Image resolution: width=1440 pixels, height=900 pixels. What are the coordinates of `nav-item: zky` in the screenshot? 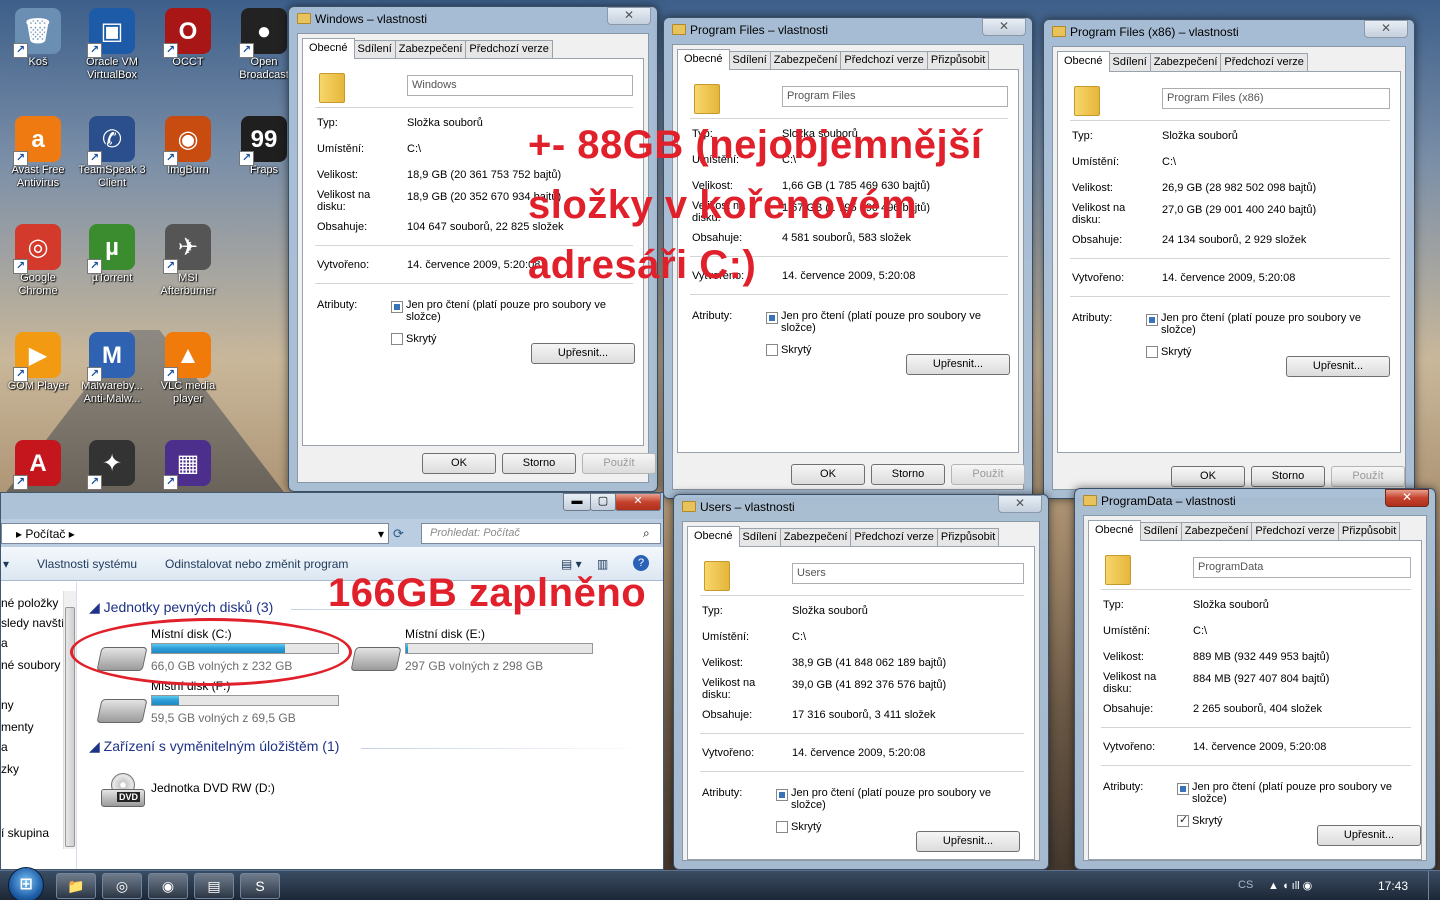 It's located at (10, 769).